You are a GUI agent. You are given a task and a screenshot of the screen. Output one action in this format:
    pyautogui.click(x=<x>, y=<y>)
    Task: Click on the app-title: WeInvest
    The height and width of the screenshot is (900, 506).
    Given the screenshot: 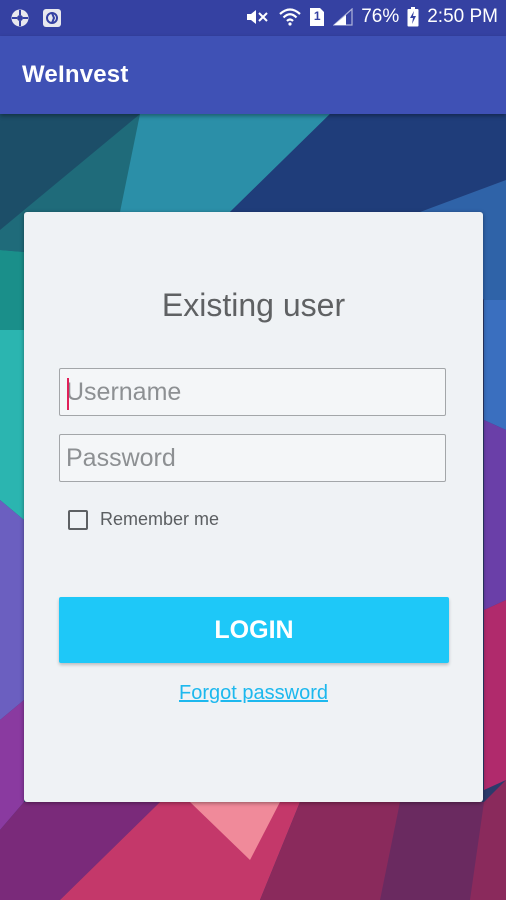 What is the action you would take?
    pyautogui.click(x=75, y=74)
    